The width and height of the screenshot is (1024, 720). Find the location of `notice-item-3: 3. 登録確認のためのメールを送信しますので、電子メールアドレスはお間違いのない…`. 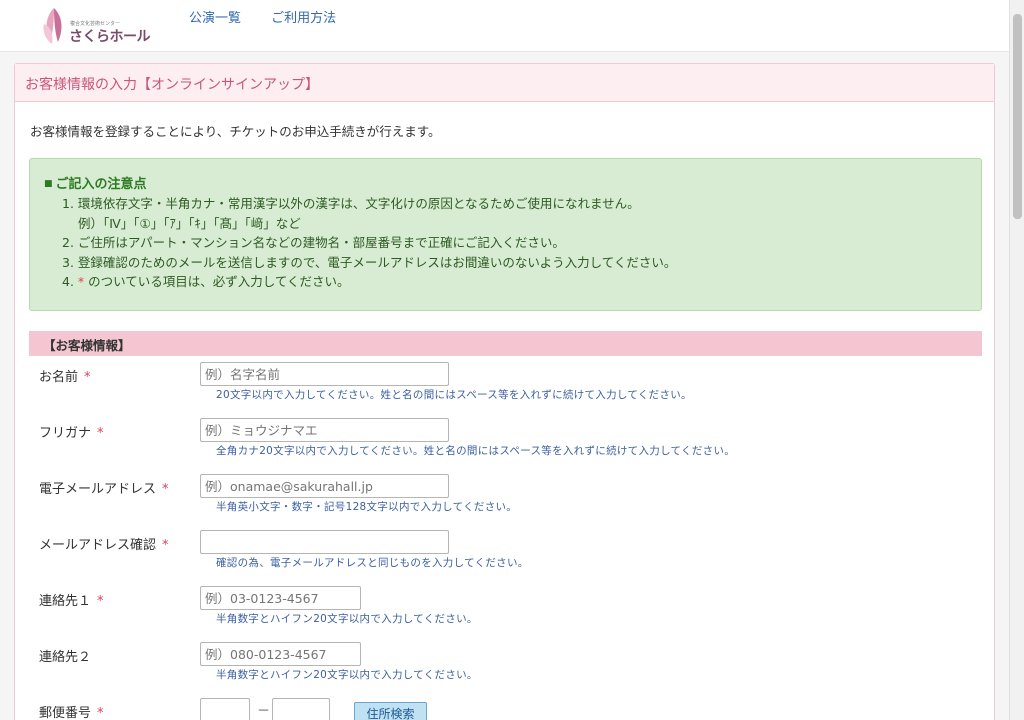

notice-item-3: 3. 登録確認のためのメールを送信しますので、電子メールアドレスはお間違いのない… is located at coordinates (369, 262).